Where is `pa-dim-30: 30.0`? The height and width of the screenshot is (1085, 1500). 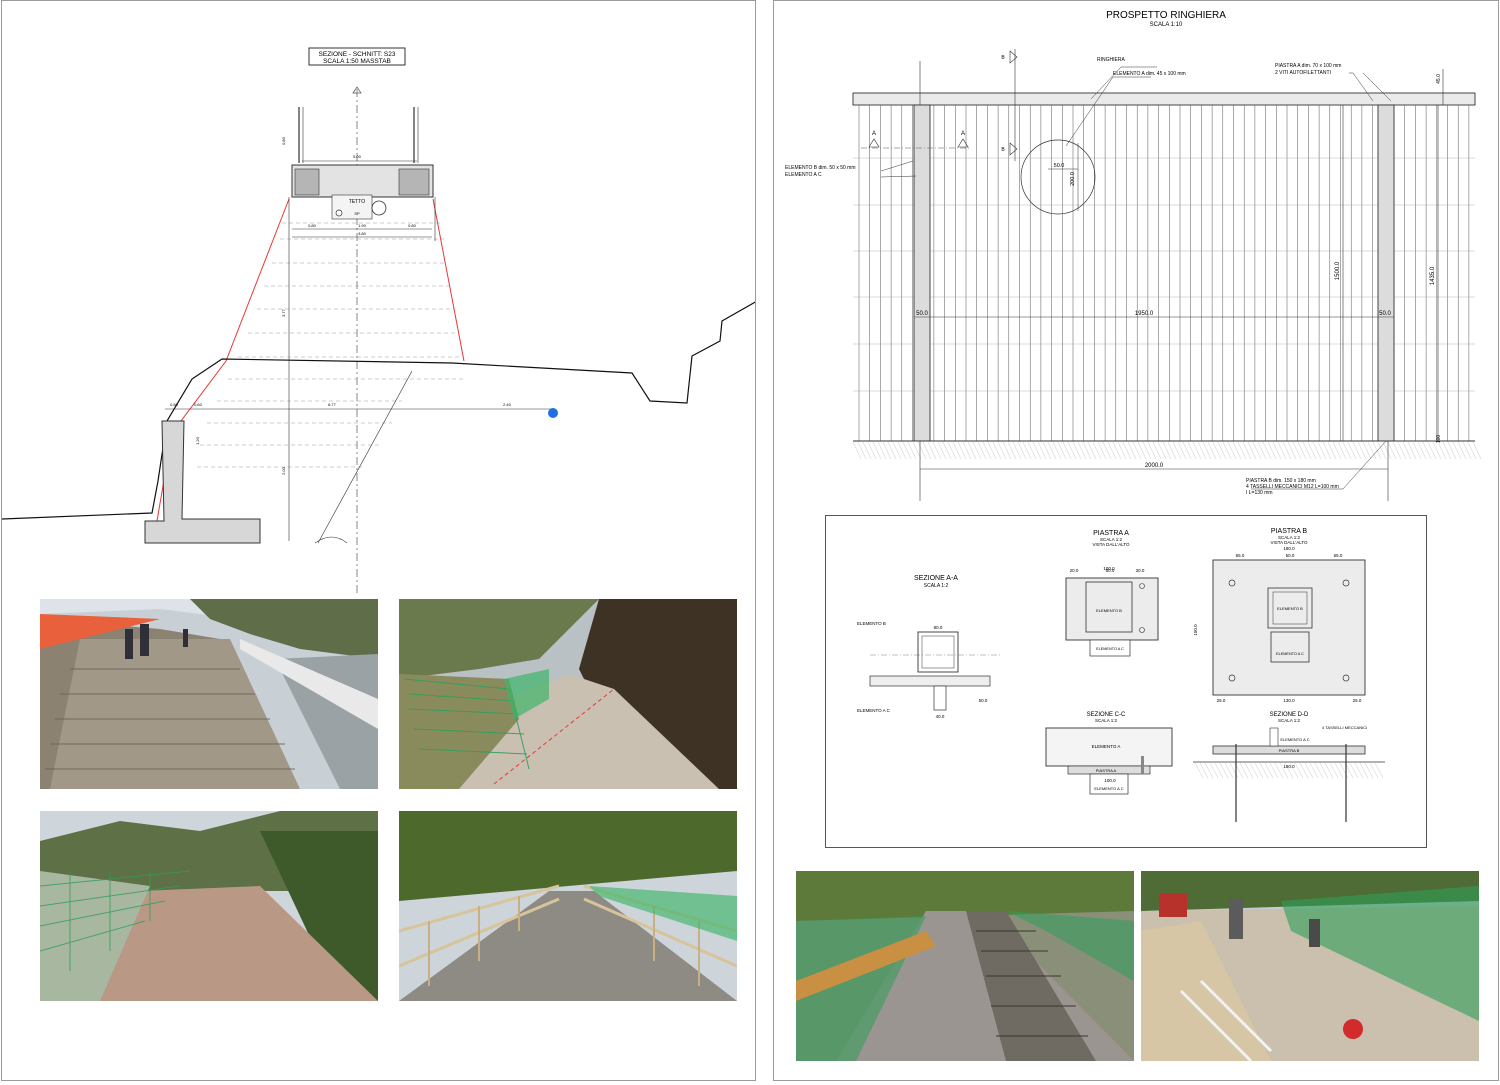
pa-dim-30: 30.0 is located at coordinates (1140, 570).